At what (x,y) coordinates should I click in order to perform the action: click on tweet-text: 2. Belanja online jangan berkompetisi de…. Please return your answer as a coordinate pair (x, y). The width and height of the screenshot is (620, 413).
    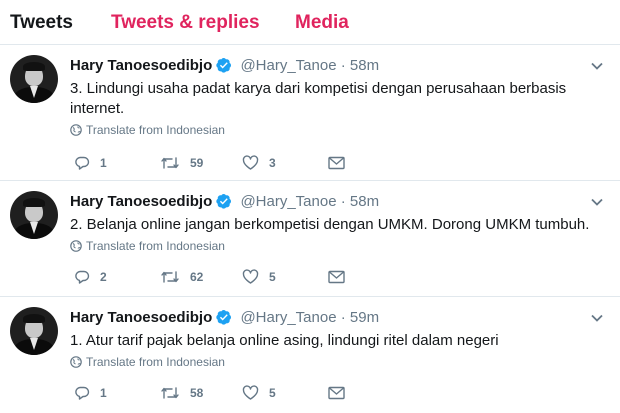
    Looking at the image, I should click on (330, 224).